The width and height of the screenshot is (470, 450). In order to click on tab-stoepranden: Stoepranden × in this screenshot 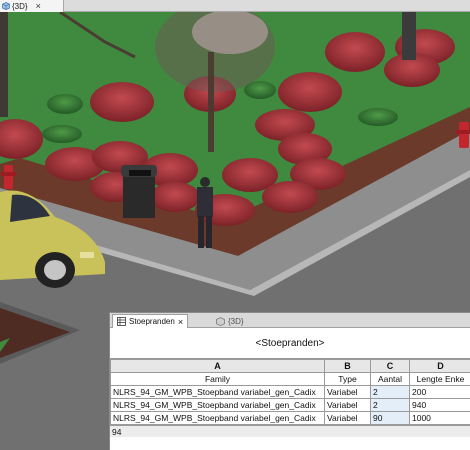, I will do `click(150, 321)`.